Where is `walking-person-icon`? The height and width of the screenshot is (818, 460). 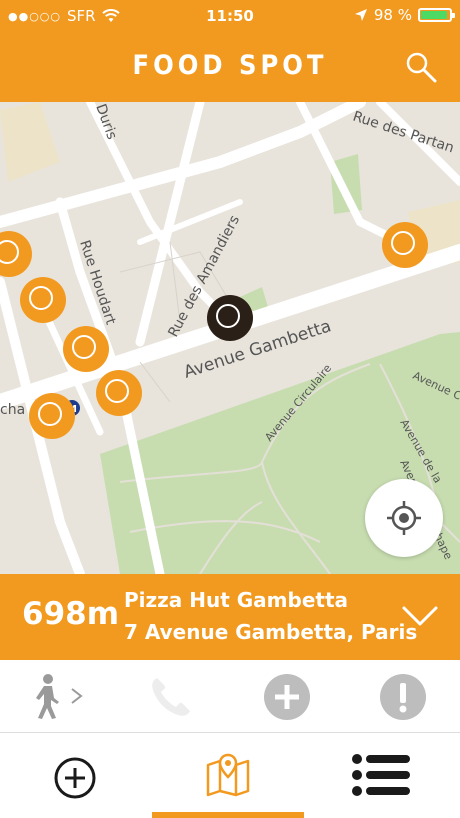
walking-person-icon is located at coordinates (59, 696).